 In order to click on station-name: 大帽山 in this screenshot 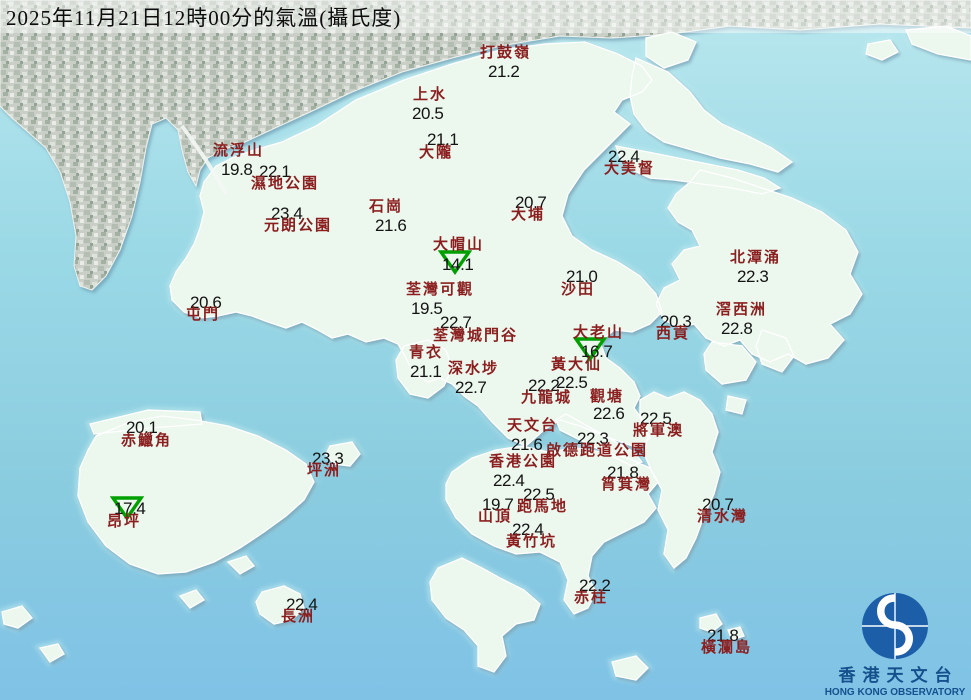, I will do `click(459, 245)`.